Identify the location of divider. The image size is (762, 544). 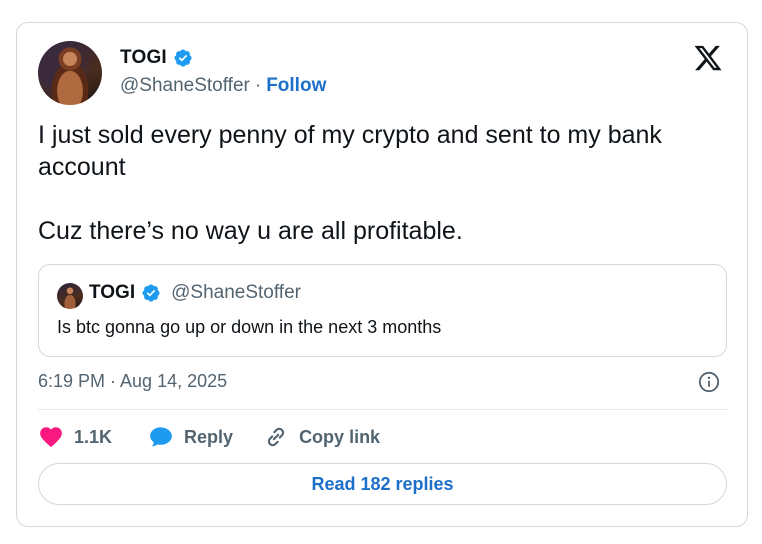
(382, 409).